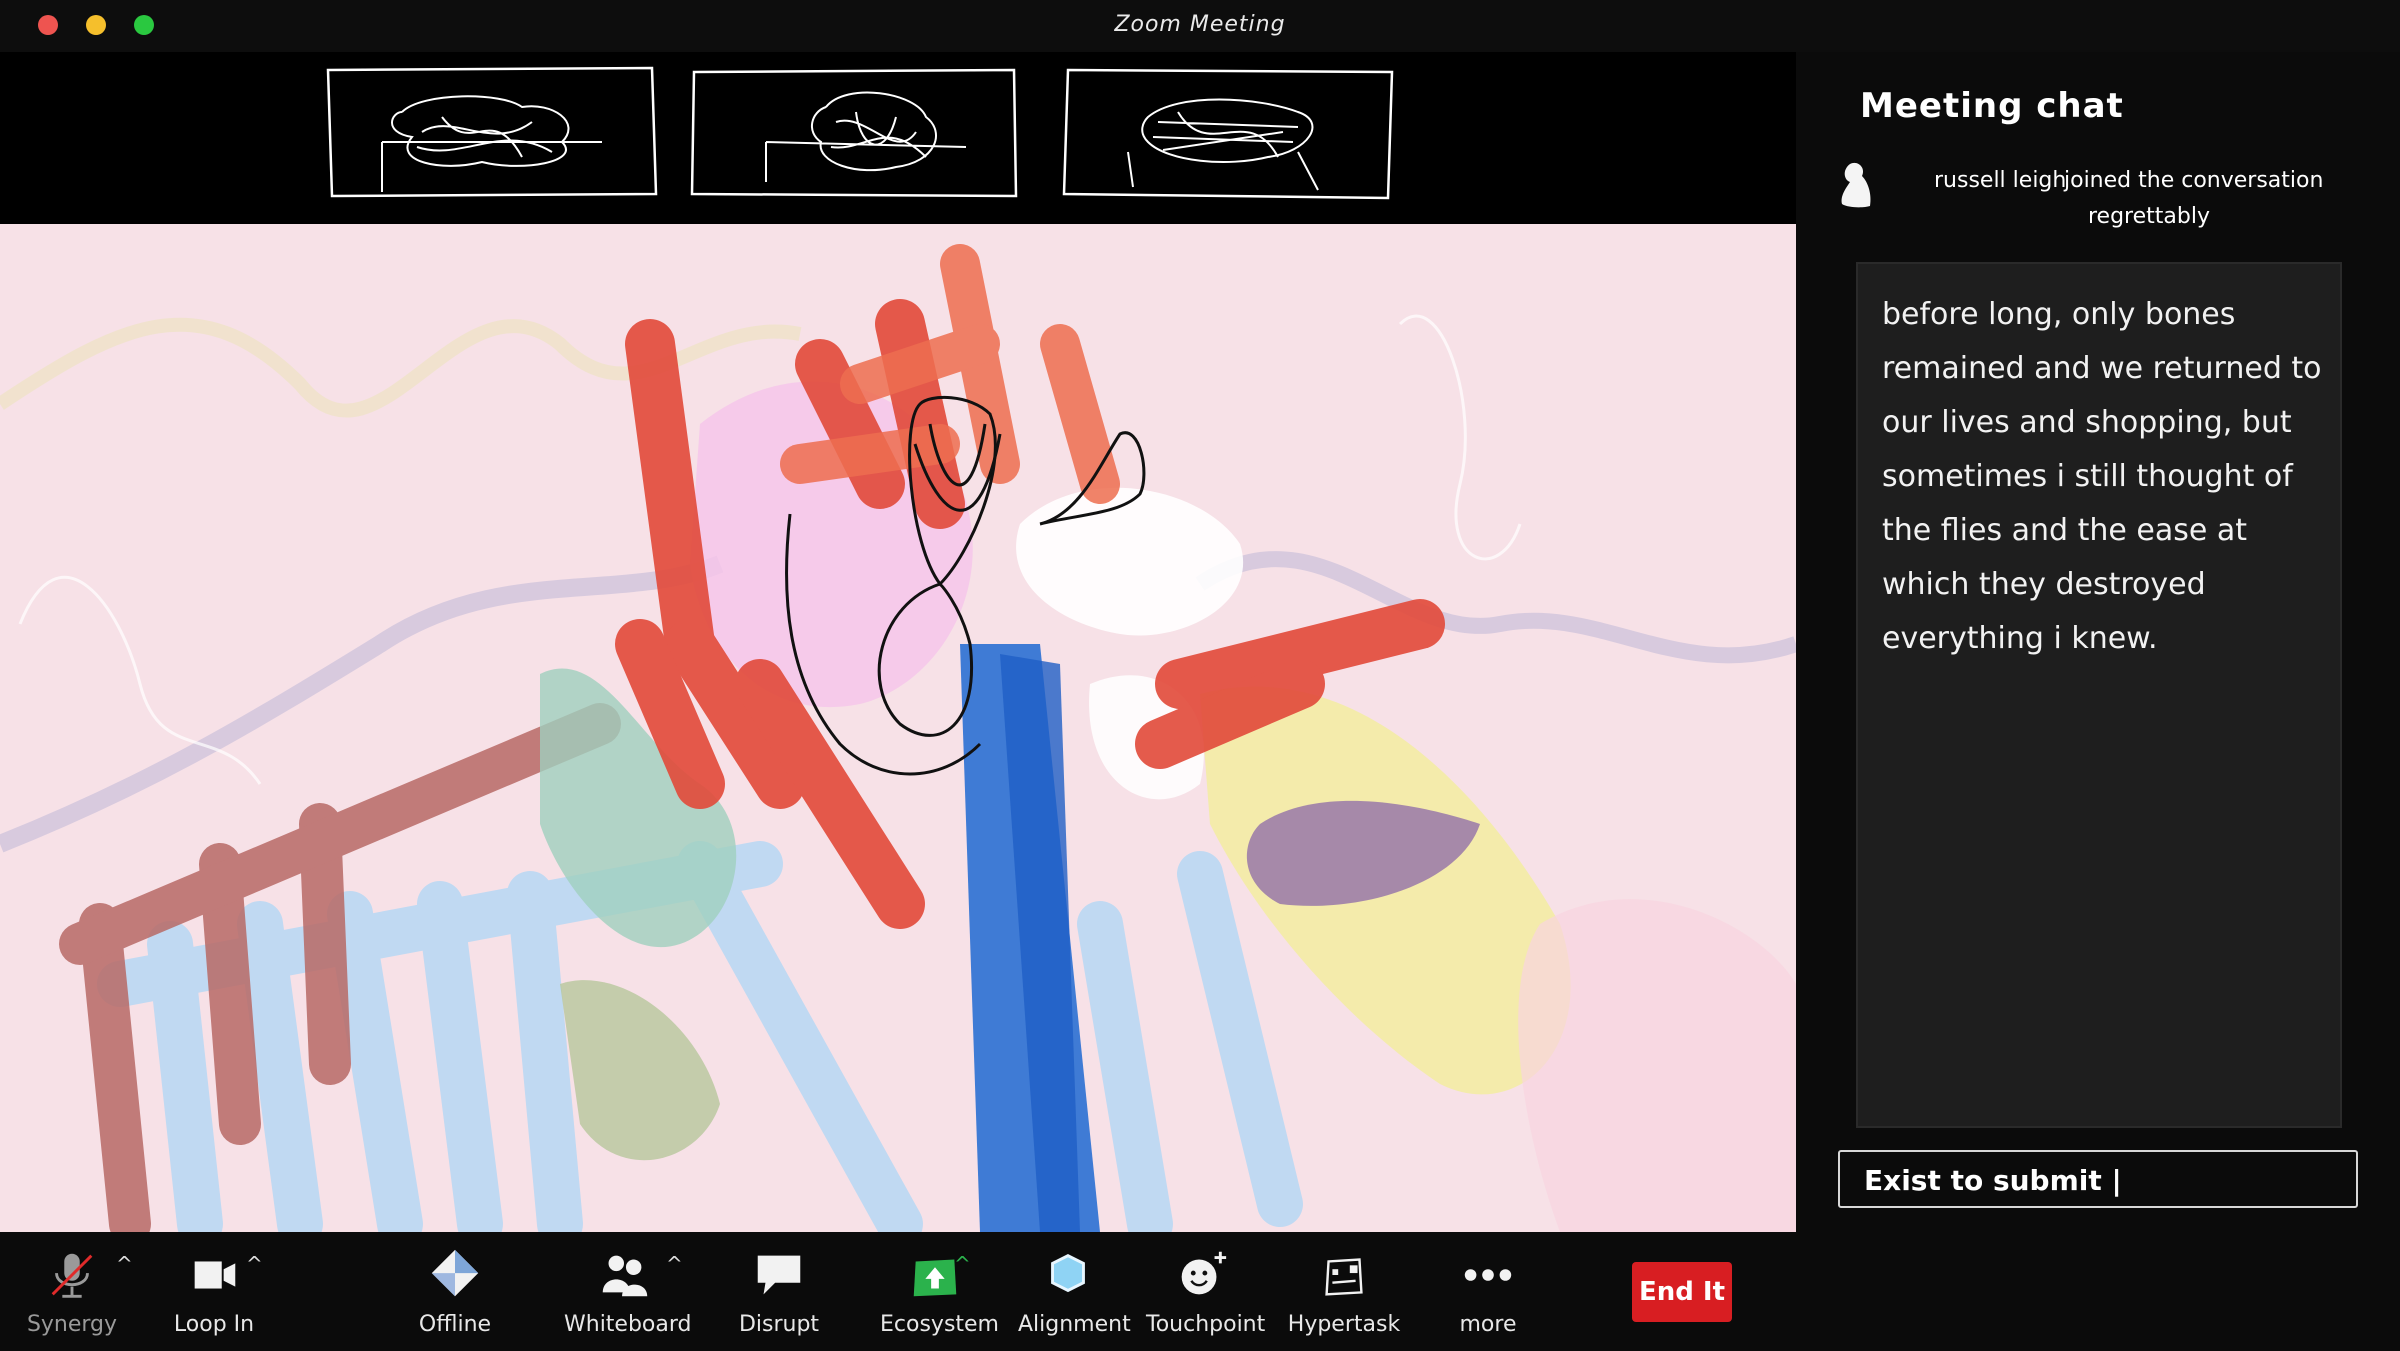 Image resolution: width=2400 pixels, height=1351 pixels. Describe the element at coordinates (1206, 1324) in the screenshot. I see `touchpoint-label: Touchpoint` at that location.